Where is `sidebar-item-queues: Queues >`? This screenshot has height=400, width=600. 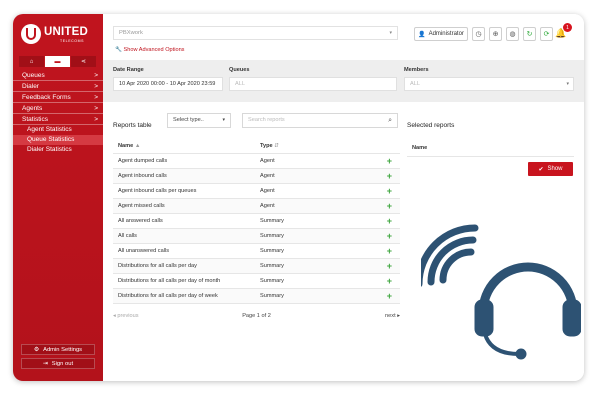 sidebar-item-queues: Queues > is located at coordinates (58, 75).